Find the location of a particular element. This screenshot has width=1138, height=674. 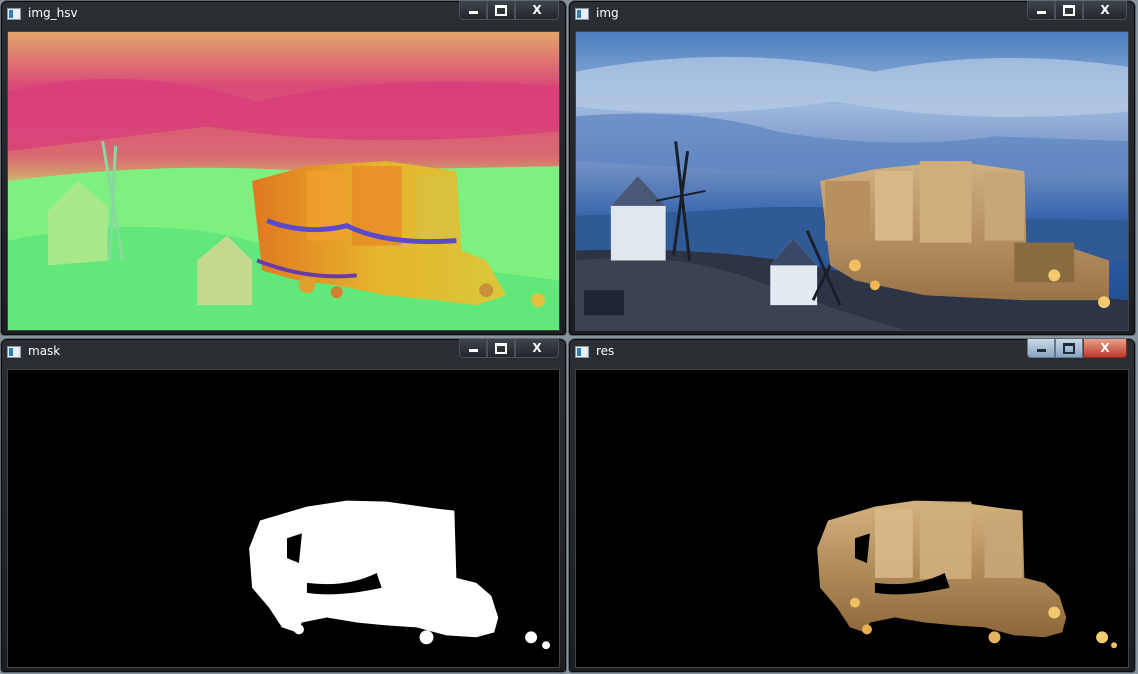

titlebar: res X is located at coordinates (852, 352).